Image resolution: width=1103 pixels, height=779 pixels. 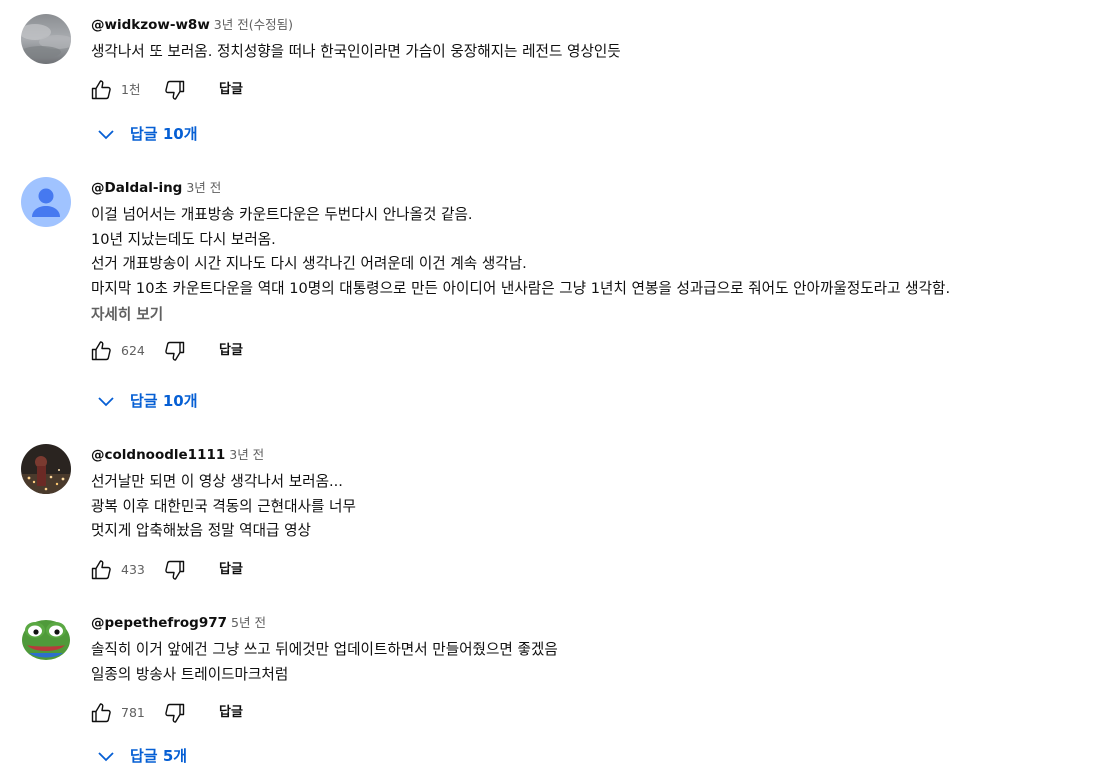 I want to click on comment-actions: 781 답글, so click(x=597, y=713).